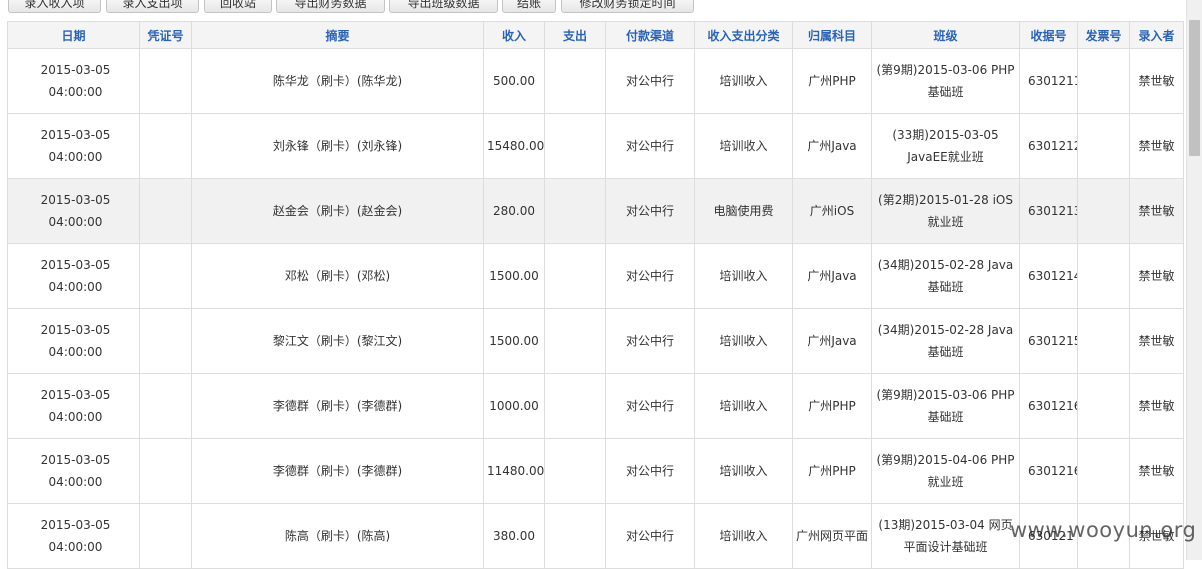  What do you see at coordinates (650, 35) in the screenshot?
I see `col-header-channel: 付款渠道` at bounding box center [650, 35].